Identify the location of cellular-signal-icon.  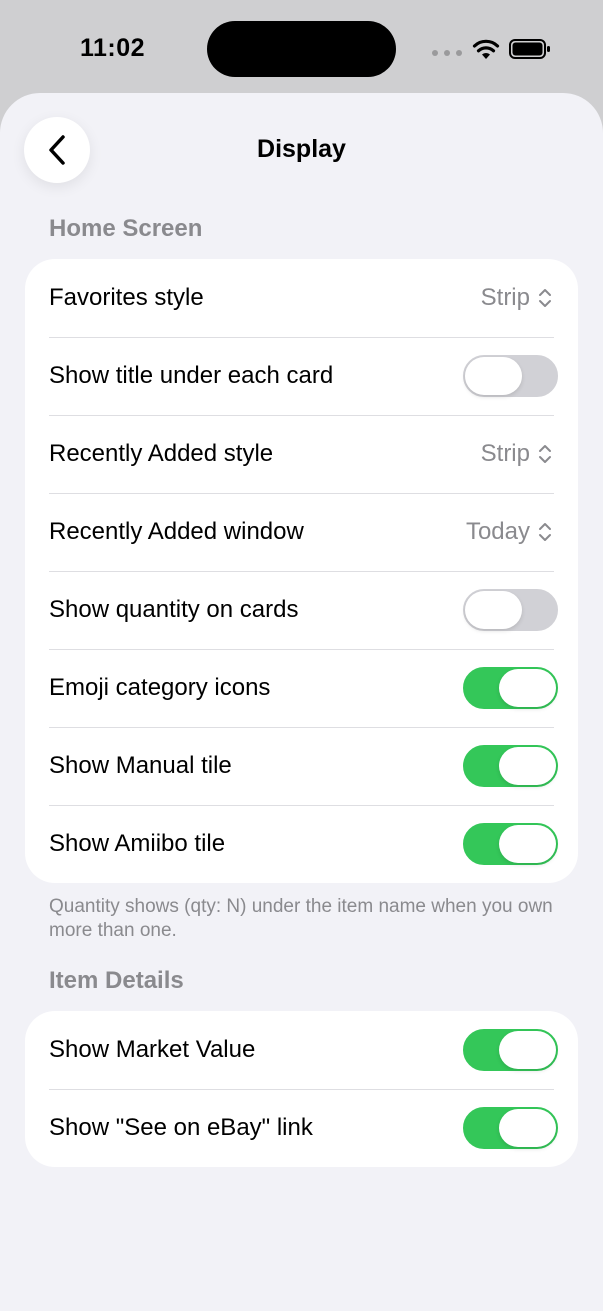
(447, 54).